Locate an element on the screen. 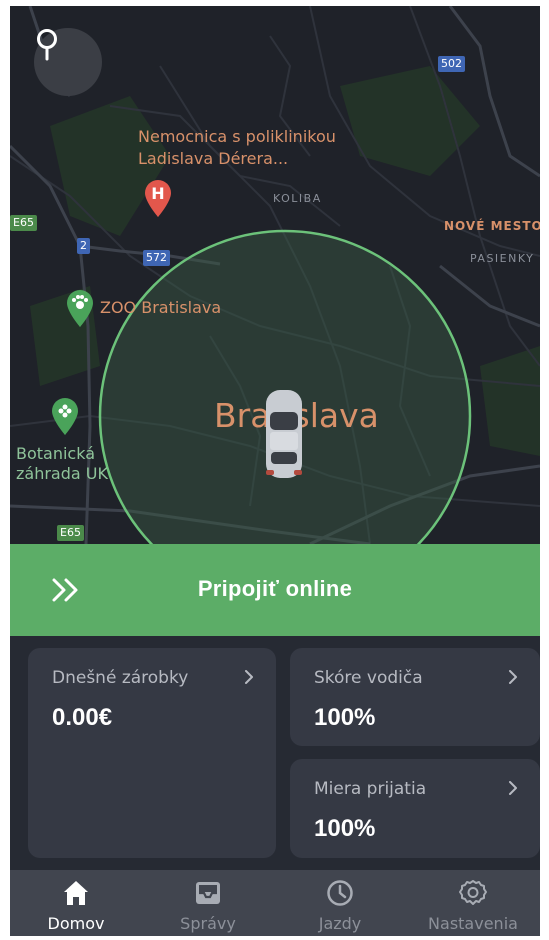  nav-item-rides: Jazdy is located at coordinates (340, 903).